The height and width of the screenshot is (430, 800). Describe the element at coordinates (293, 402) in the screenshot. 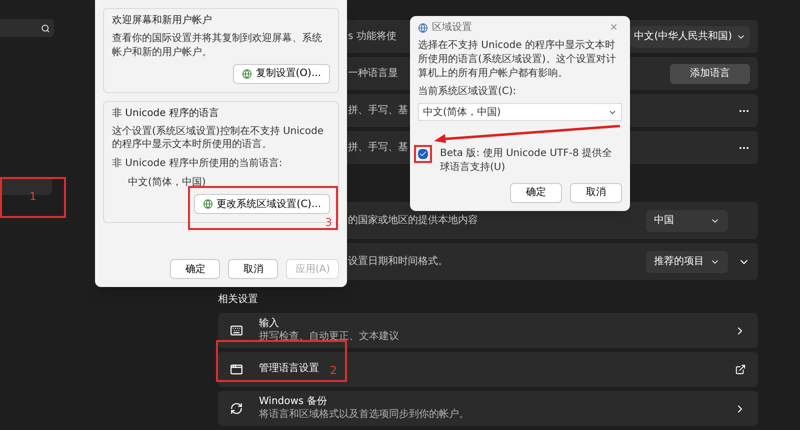

I see `setting-title: Windows 备份` at that location.